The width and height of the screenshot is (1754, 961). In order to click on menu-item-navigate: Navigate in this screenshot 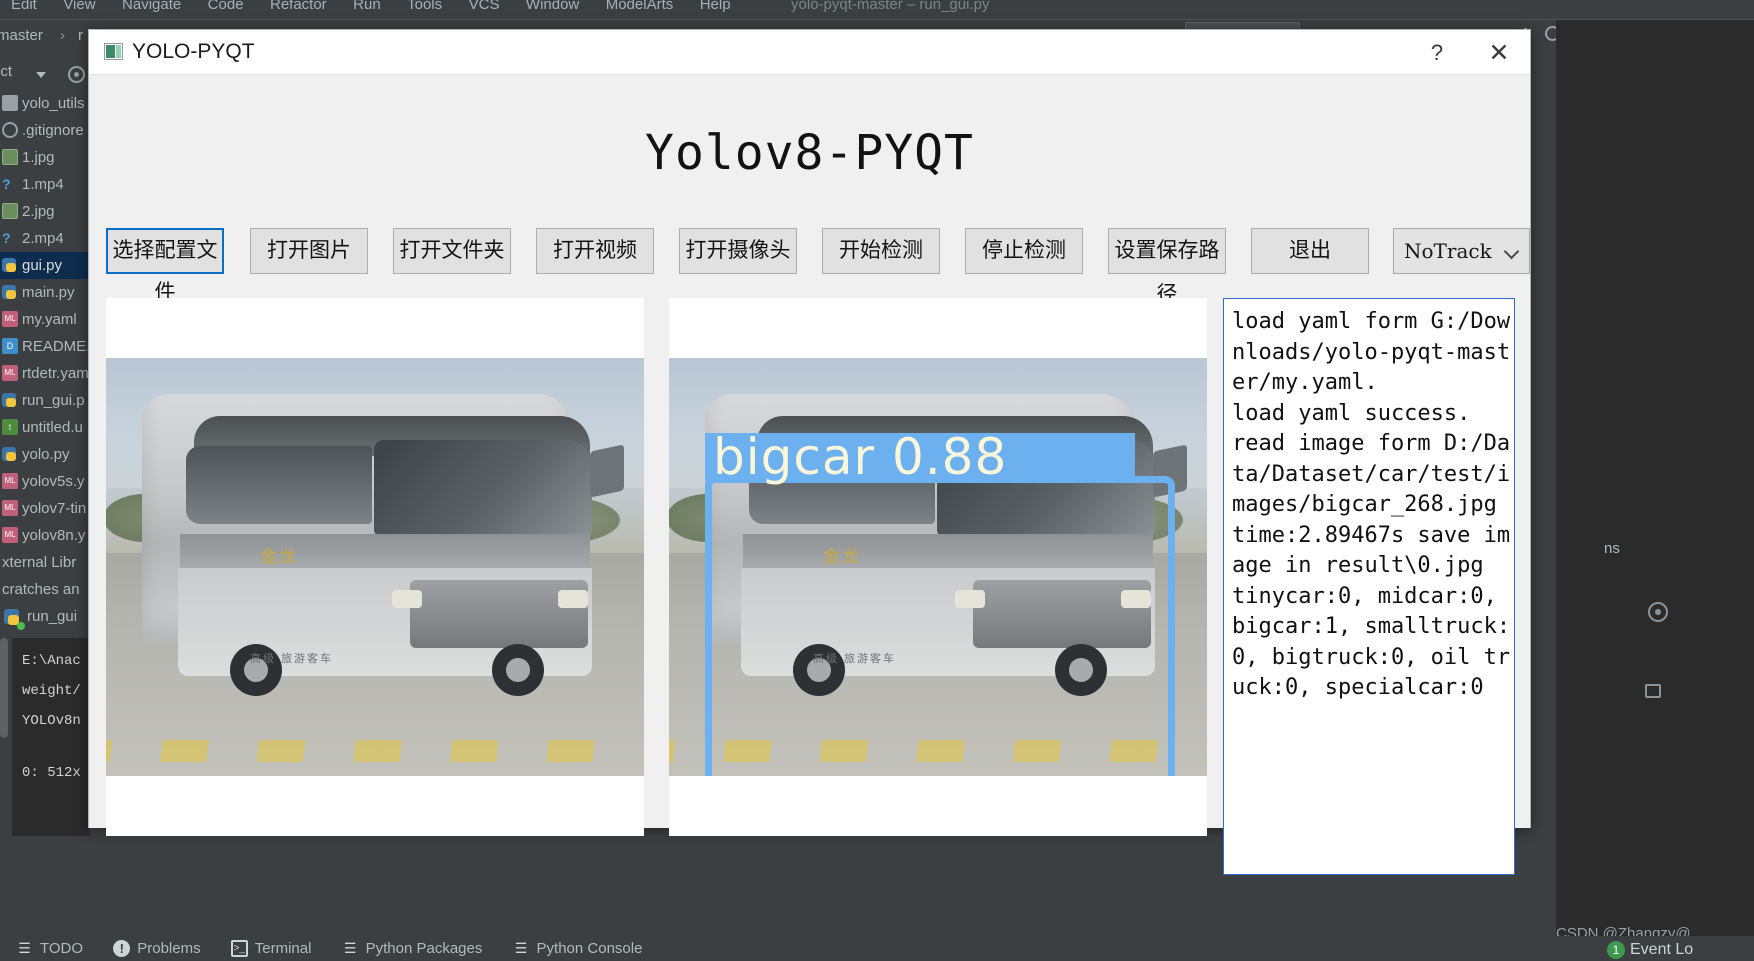, I will do `click(151, 7)`.